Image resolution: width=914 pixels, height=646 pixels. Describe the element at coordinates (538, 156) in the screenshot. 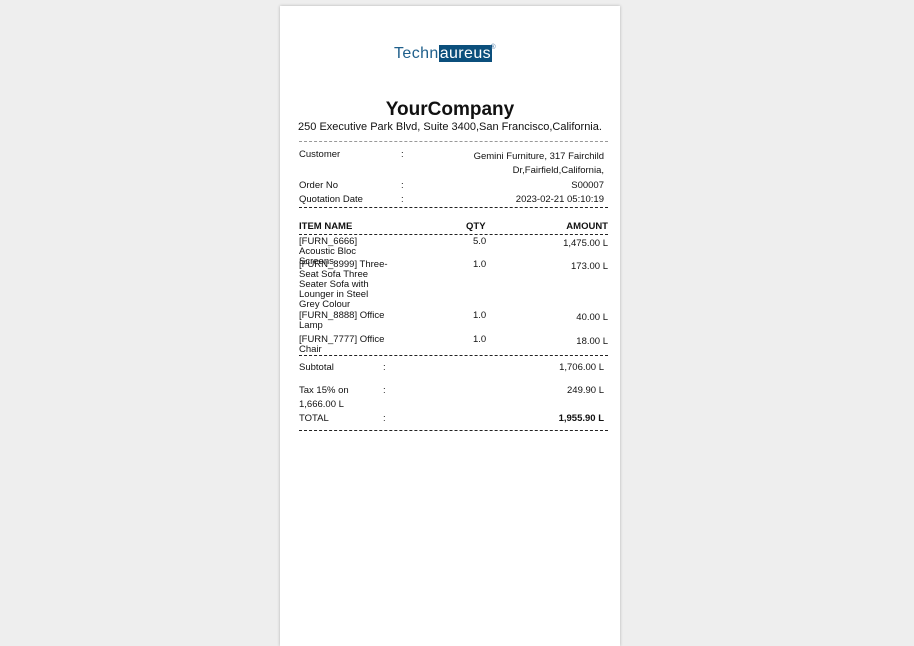

I see `customer-address-line1: Gemini Furniture, 317 Fairchild` at that location.